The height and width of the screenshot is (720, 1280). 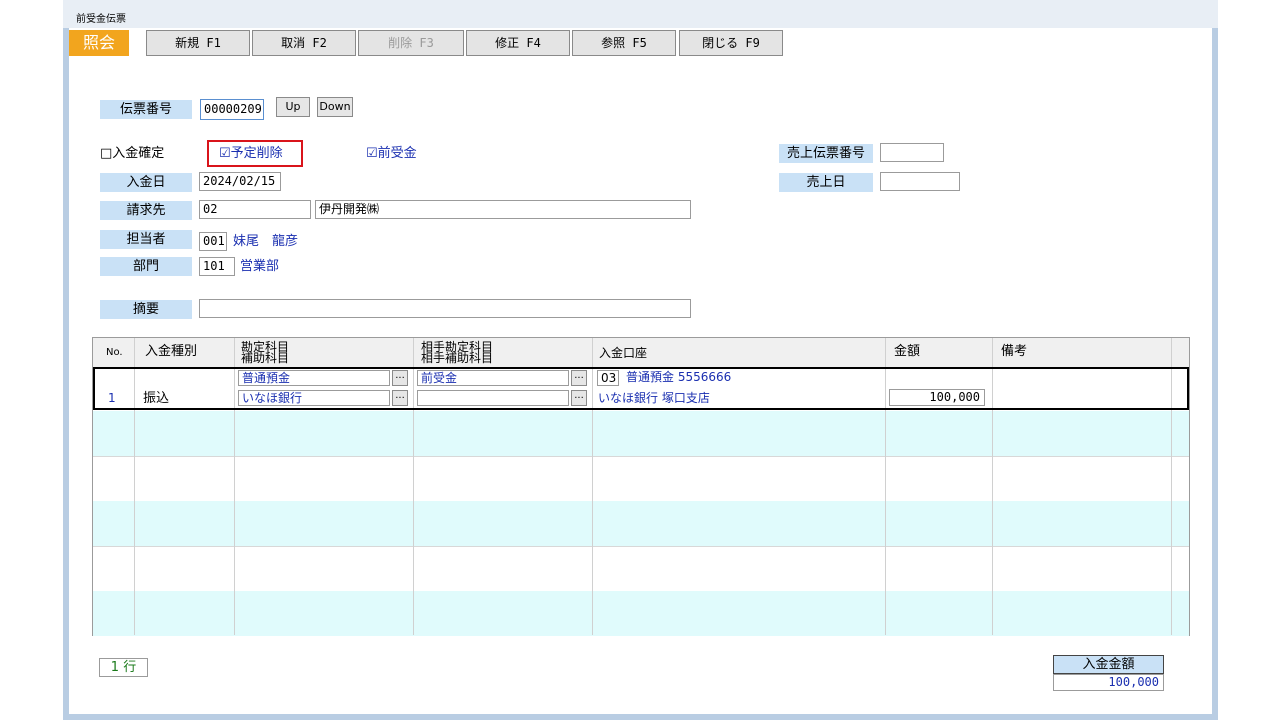 What do you see at coordinates (608, 378) in the screenshot?
I see `bank-code-input: 03` at bounding box center [608, 378].